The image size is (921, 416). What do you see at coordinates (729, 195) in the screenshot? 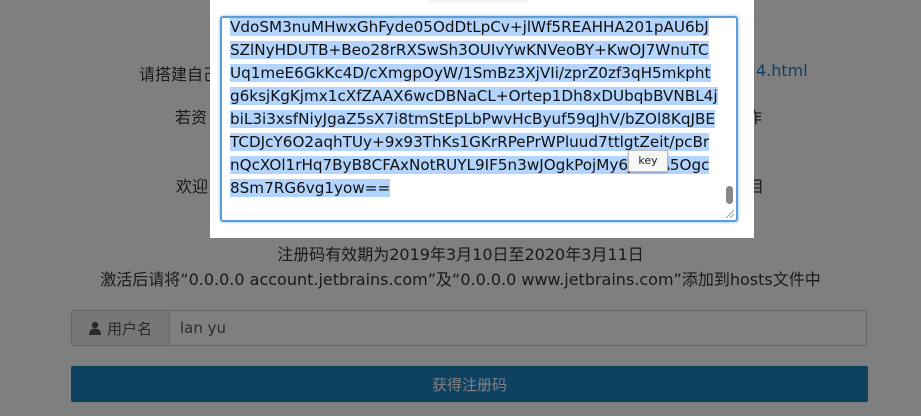
I see `textarea-scrollbar` at bounding box center [729, 195].